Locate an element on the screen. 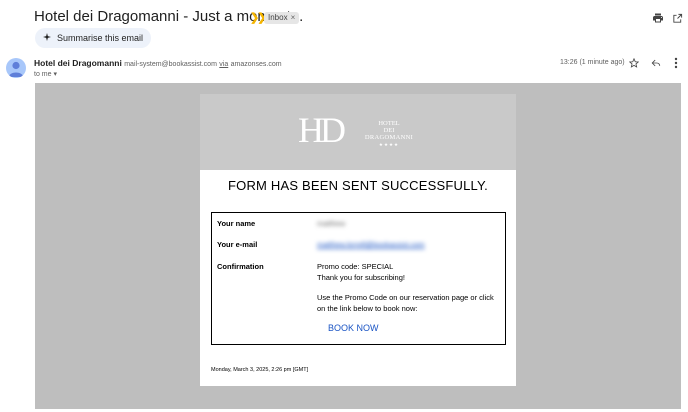 The height and width of the screenshot is (412, 688). reply-icon is located at coordinates (656, 63).